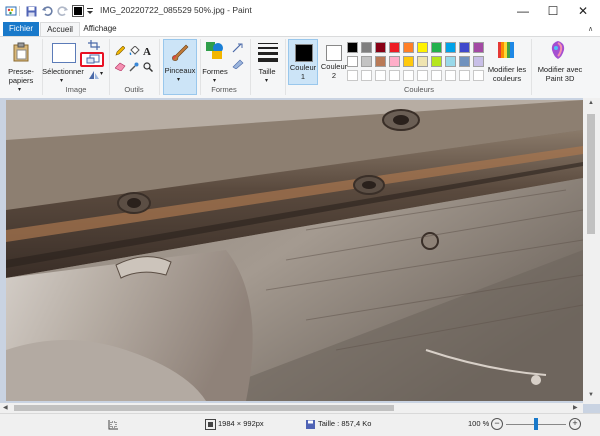  I want to click on select-icon, so click(64, 53).